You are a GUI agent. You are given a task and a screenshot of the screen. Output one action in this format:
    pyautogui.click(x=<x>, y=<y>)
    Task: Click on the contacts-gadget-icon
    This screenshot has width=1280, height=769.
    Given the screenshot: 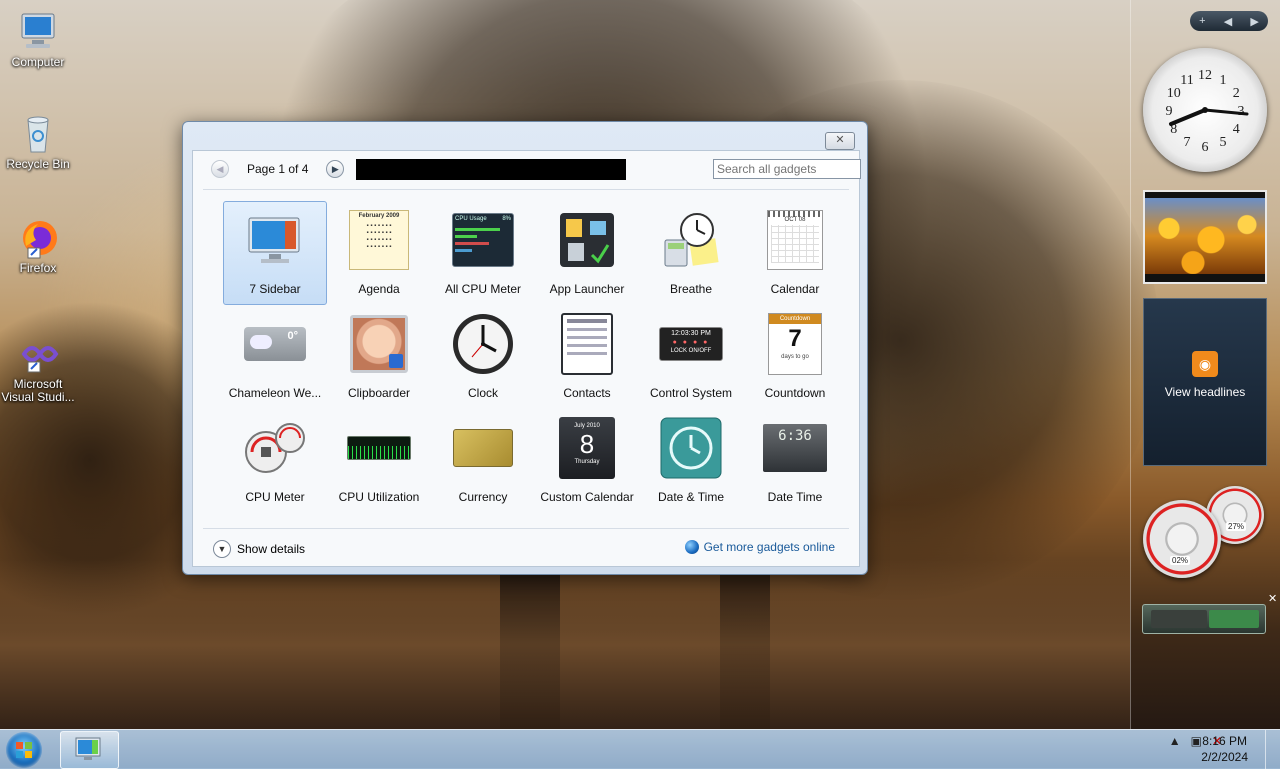 What is the action you would take?
    pyautogui.click(x=587, y=344)
    